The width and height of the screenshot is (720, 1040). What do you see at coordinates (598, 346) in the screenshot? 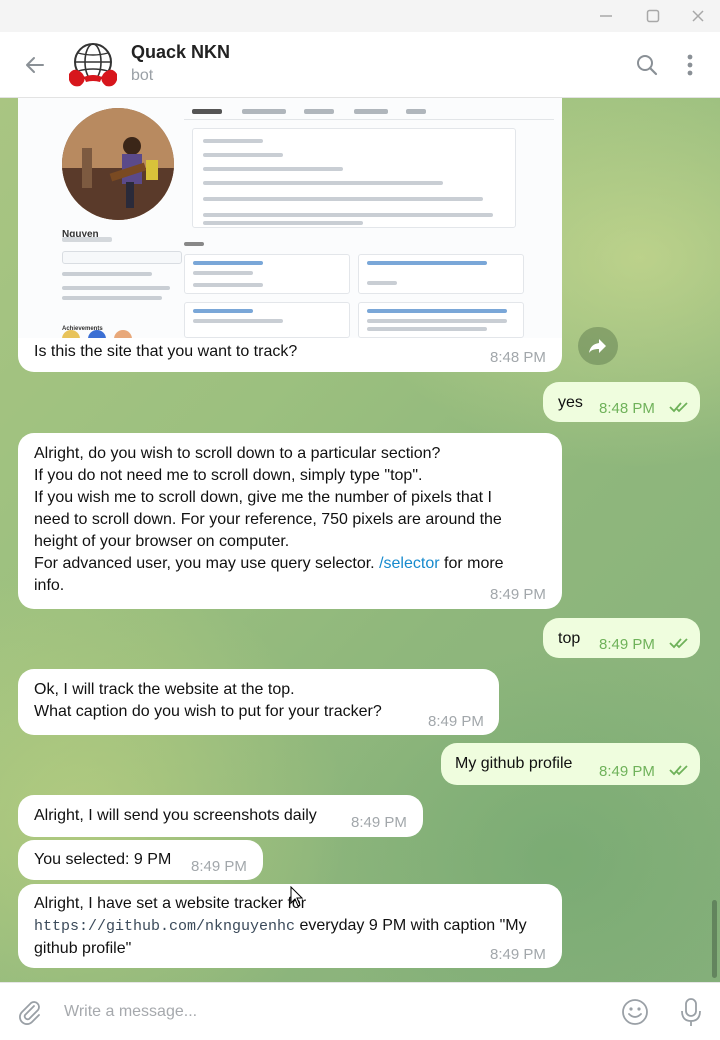
I see `forward-icon` at bounding box center [598, 346].